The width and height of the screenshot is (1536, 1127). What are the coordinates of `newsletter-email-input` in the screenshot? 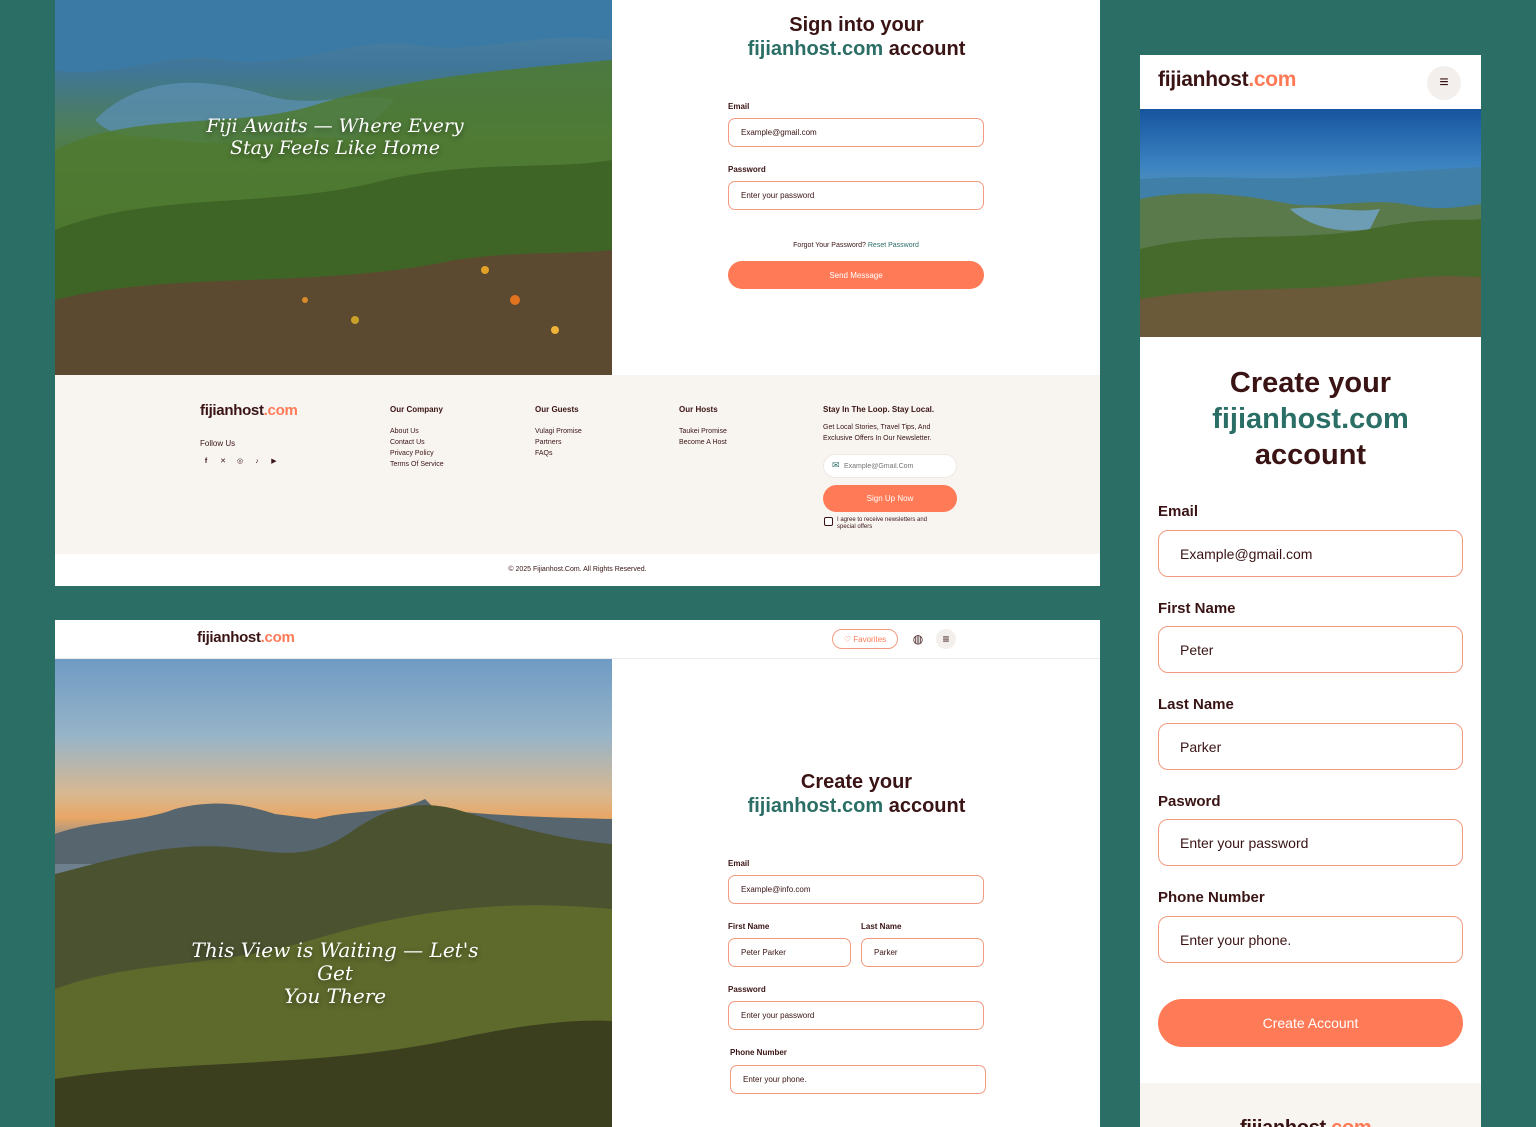 It's located at (898, 466).